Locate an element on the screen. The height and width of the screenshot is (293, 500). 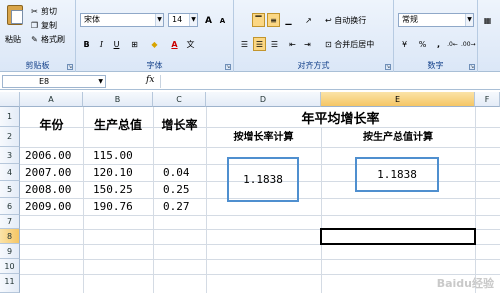
d-result-box: 1.1838 is located at coordinates (263, 179).